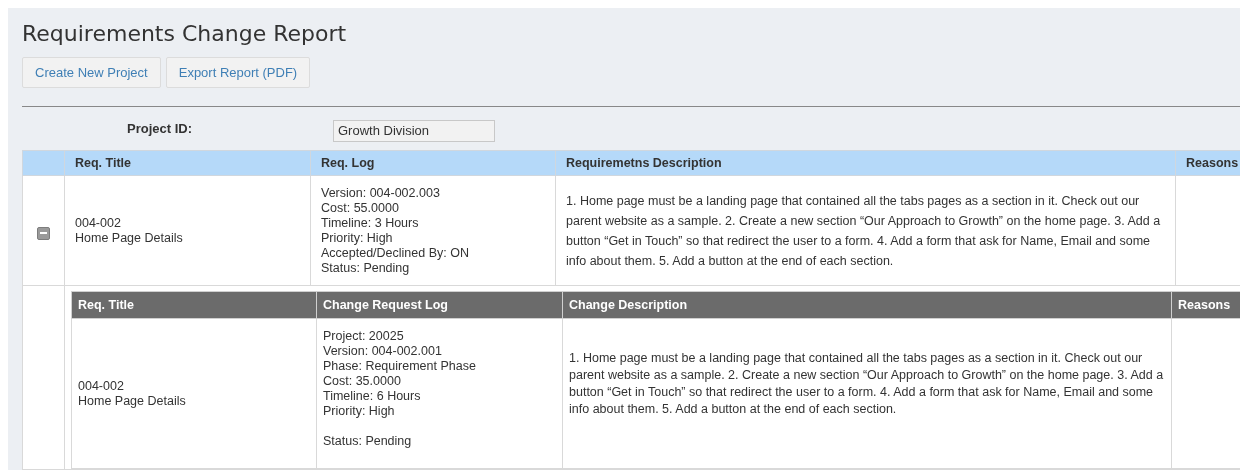  I want to click on log-line: Cost: 35.0000, so click(362, 381).